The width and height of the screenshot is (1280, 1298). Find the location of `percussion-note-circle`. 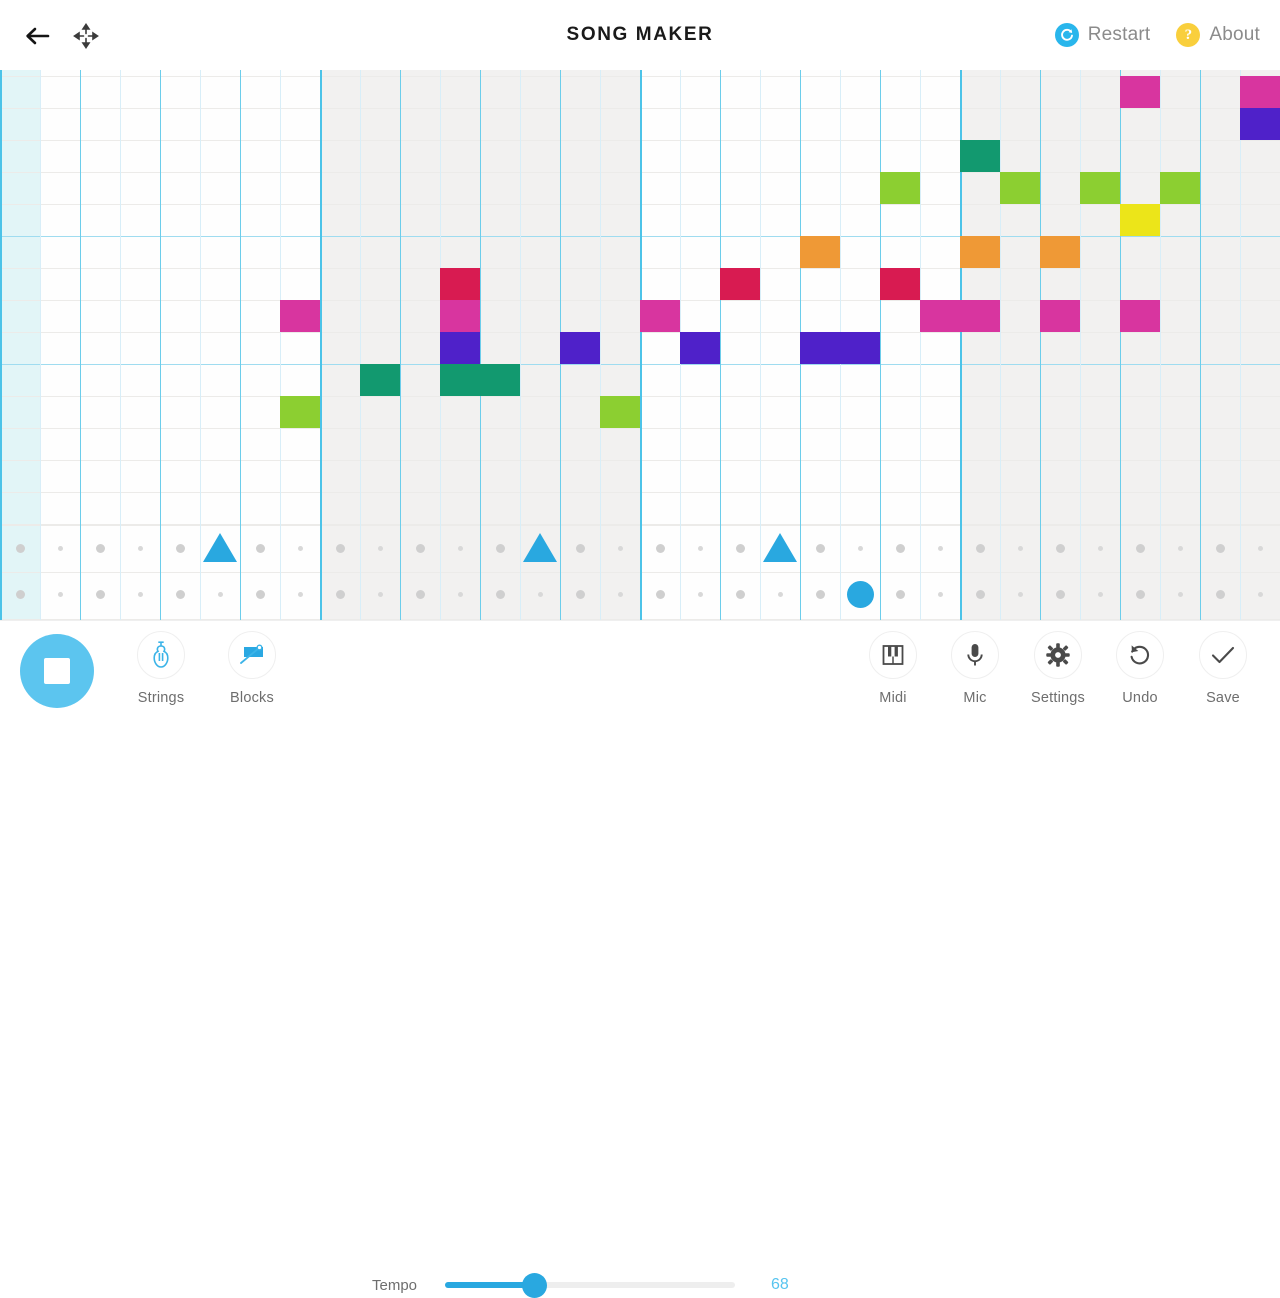

percussion-note-circle is located at coordinates (860, 594).